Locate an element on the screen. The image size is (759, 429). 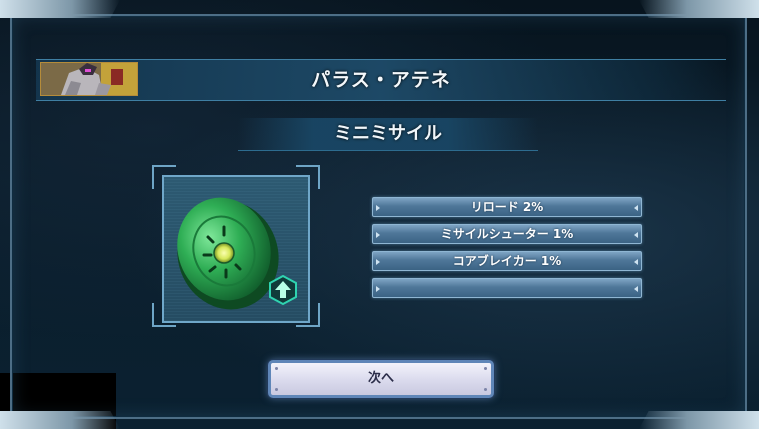
frame-corner-bottom-left is located at coordinates (60, 420).